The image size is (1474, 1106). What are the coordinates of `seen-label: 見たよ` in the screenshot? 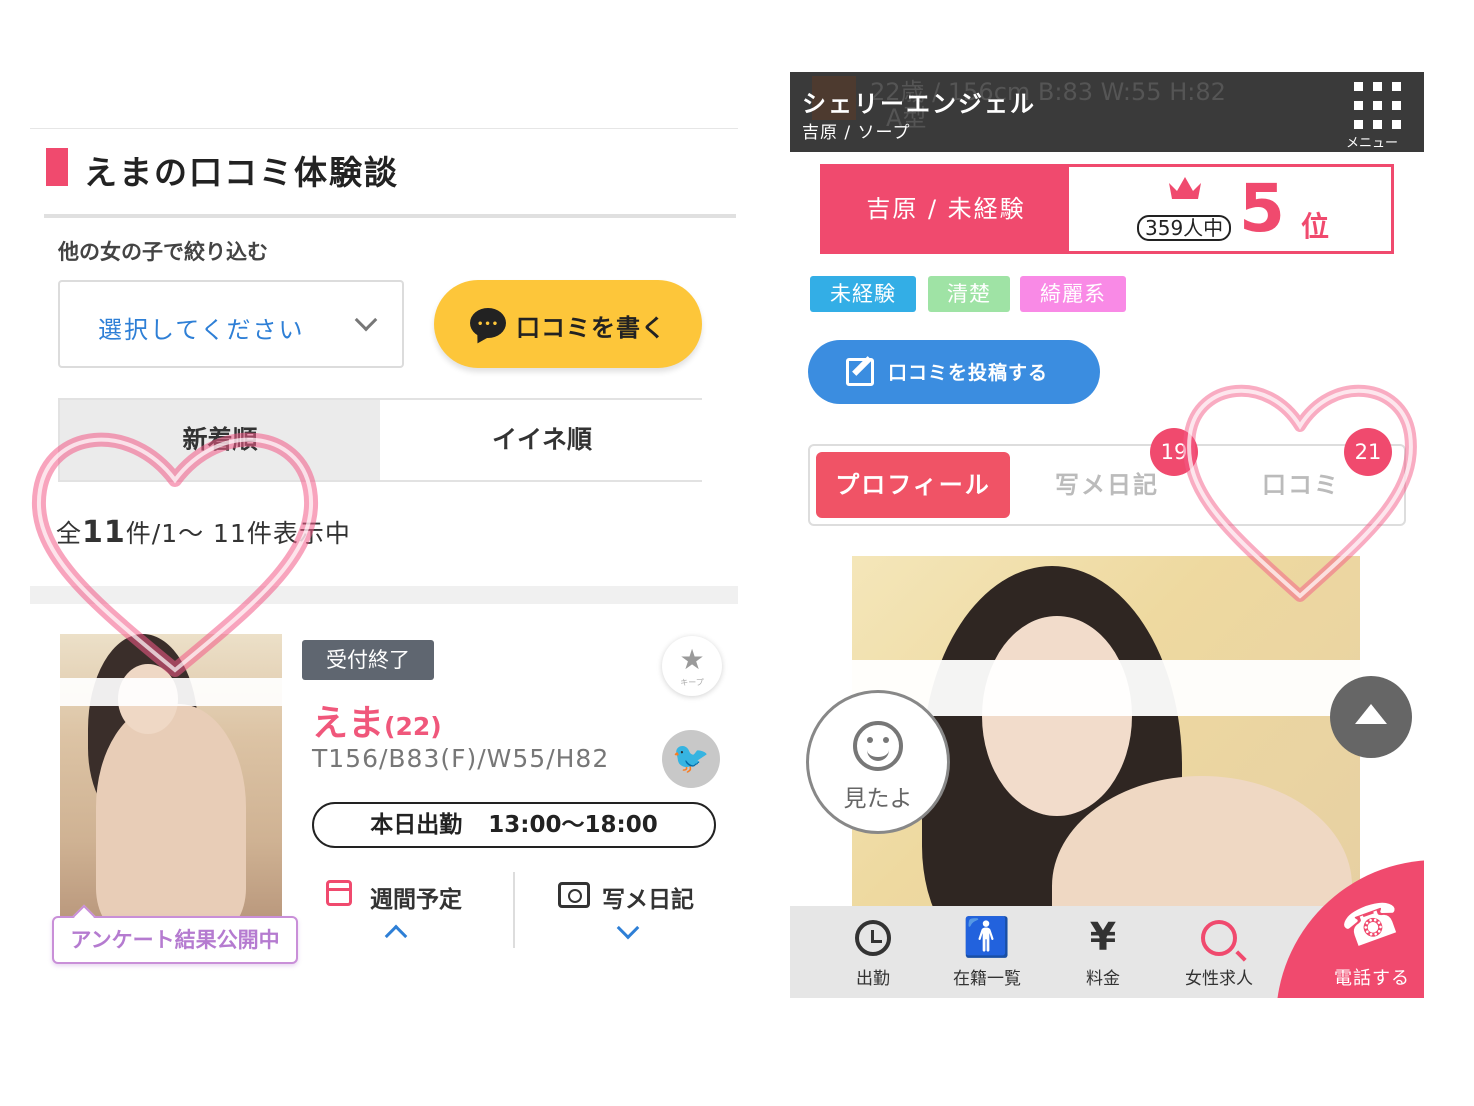 It's located at (878, 799).